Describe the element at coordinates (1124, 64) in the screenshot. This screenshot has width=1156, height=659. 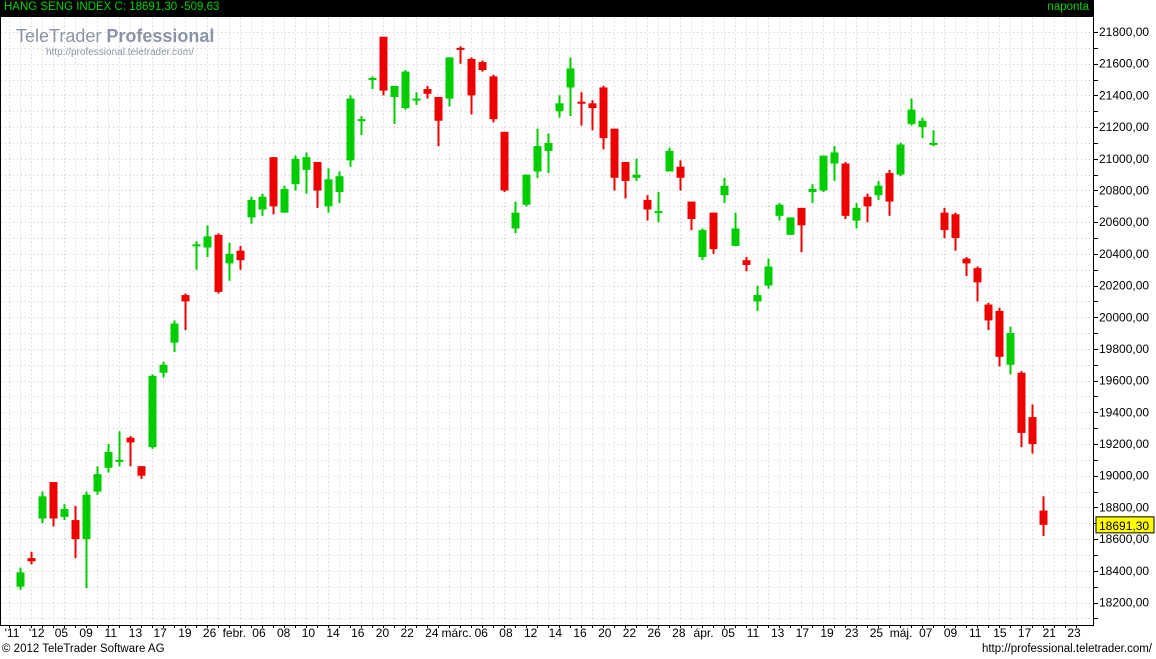
I see `y-tick-label: 21600,00` at that location.